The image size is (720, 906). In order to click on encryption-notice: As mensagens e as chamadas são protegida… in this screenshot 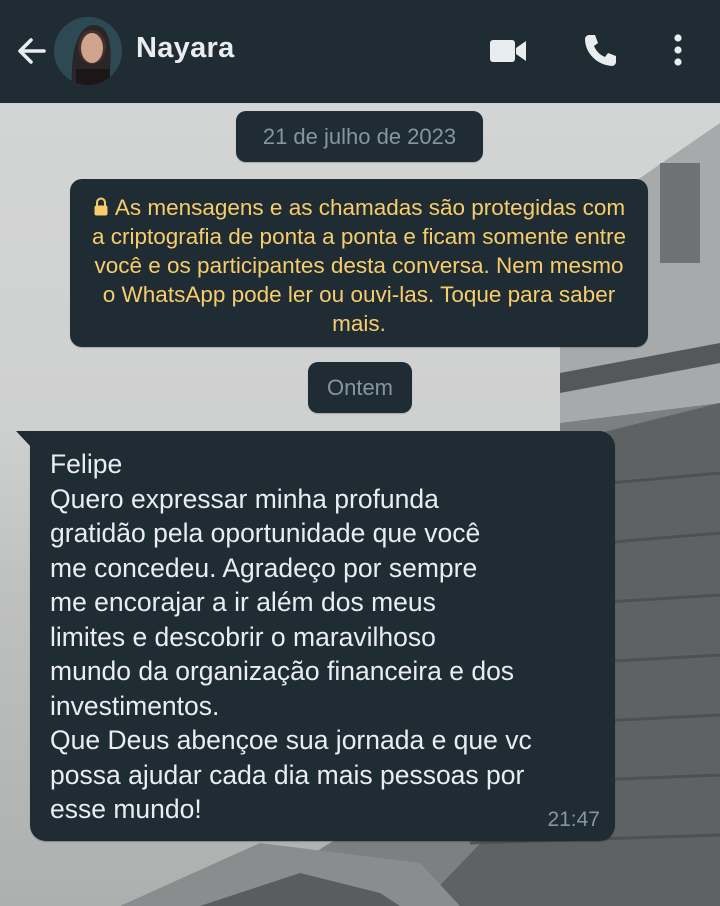, I will do `click(359, 263)`.